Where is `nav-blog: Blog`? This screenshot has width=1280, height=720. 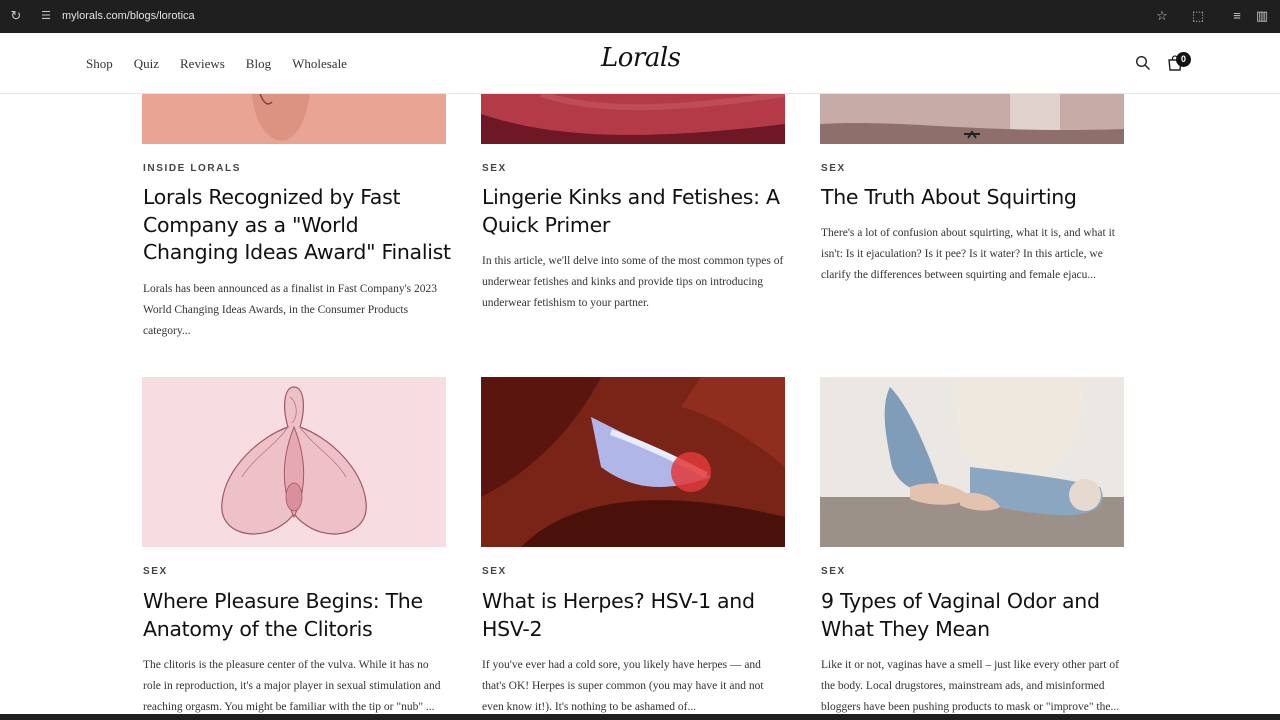 nav-blog: Blog is located at coordinates (258, 64).